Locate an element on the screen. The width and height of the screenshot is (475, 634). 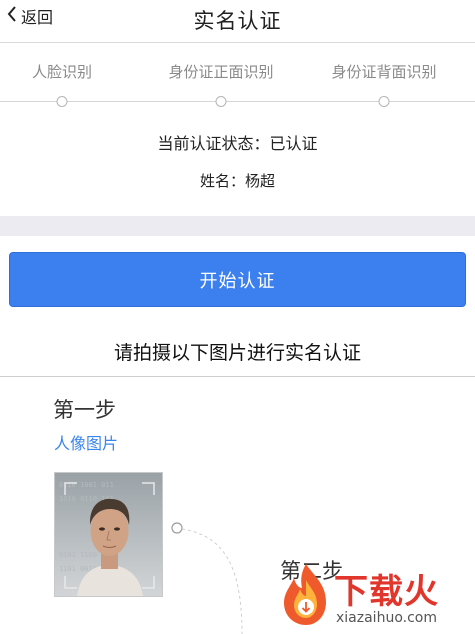
progress-steps: 人脸识别 身份证正面识别 身份证背面识别 is located at coordinates (237, 78).